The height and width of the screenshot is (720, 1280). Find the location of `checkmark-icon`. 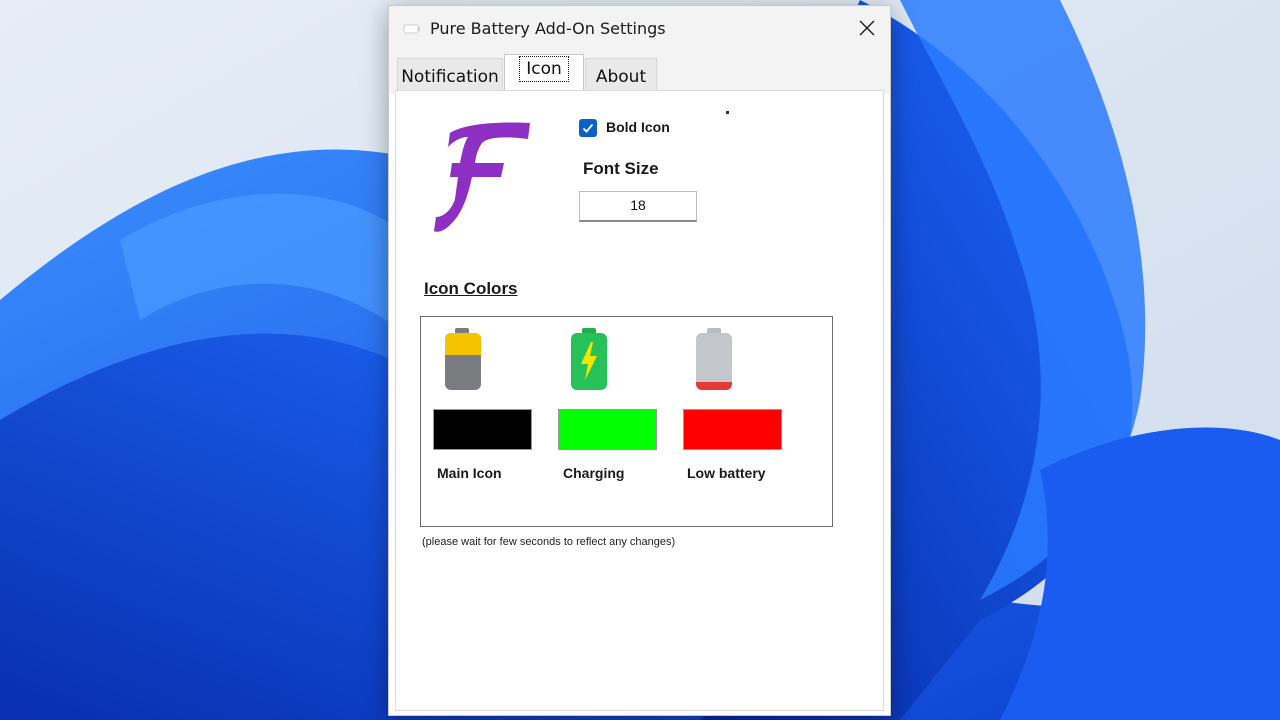

checkmark-icon is located at coordinates (588, 128).